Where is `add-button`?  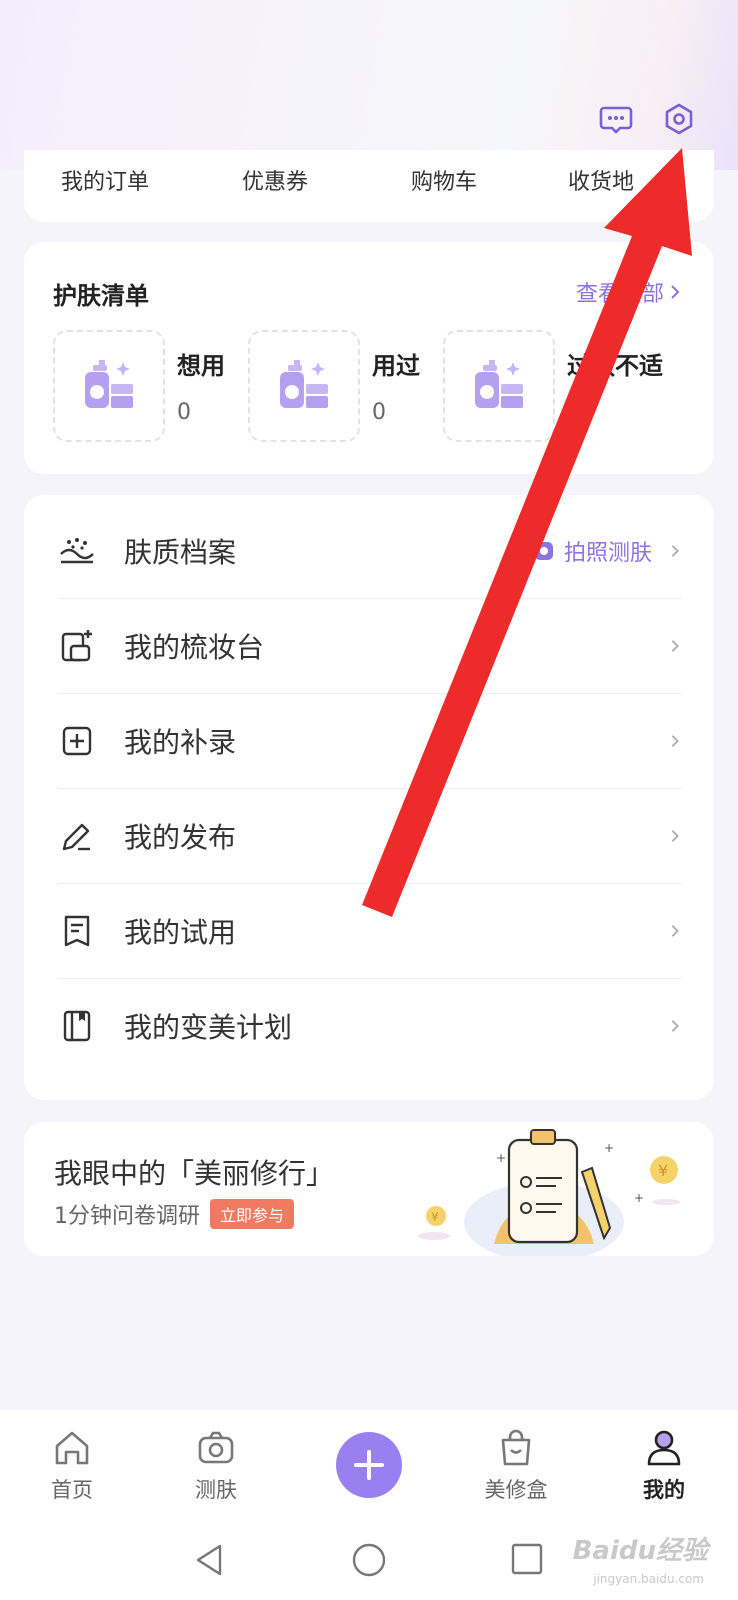
add-button is located at coordinates (369, 1465).